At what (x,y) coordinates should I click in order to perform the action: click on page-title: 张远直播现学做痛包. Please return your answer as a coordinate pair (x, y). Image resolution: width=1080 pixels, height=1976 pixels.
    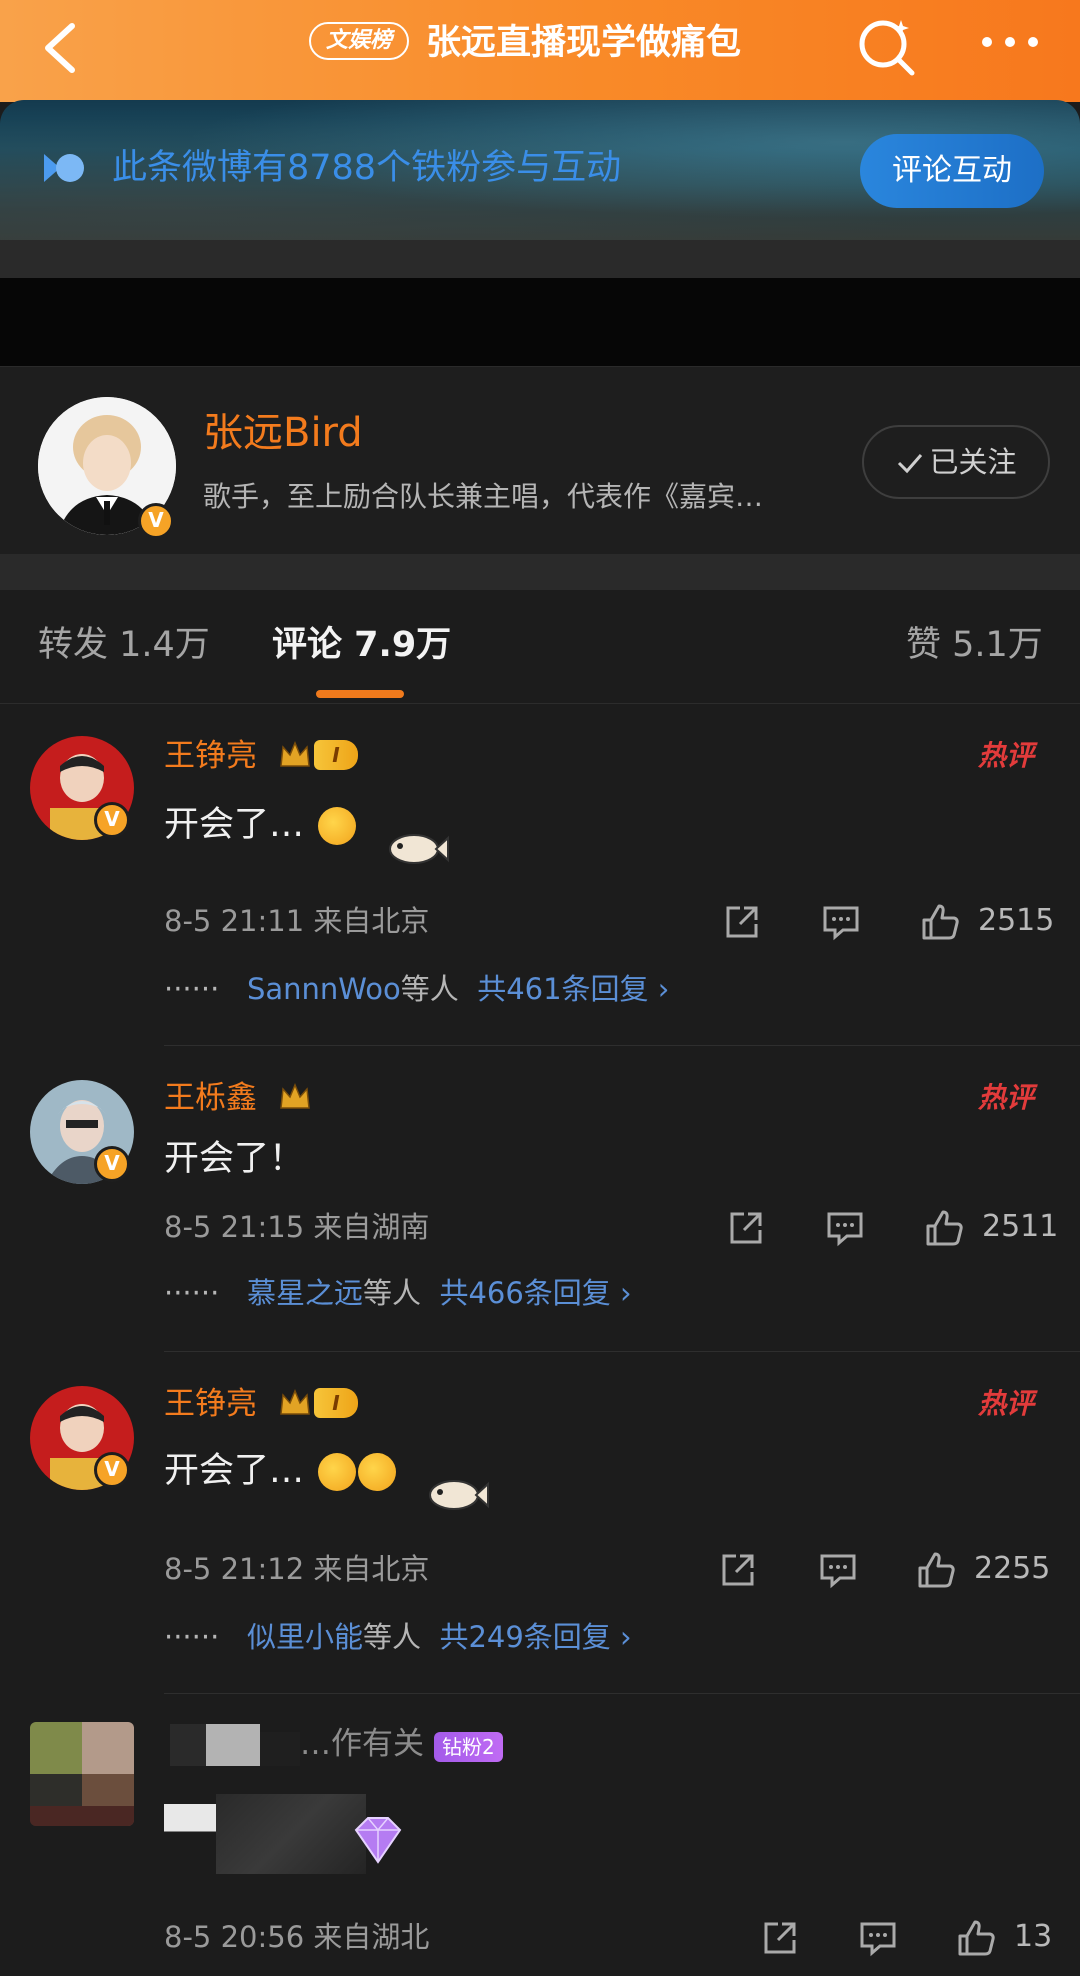
    Looking at the image, I should click on (584, 43).